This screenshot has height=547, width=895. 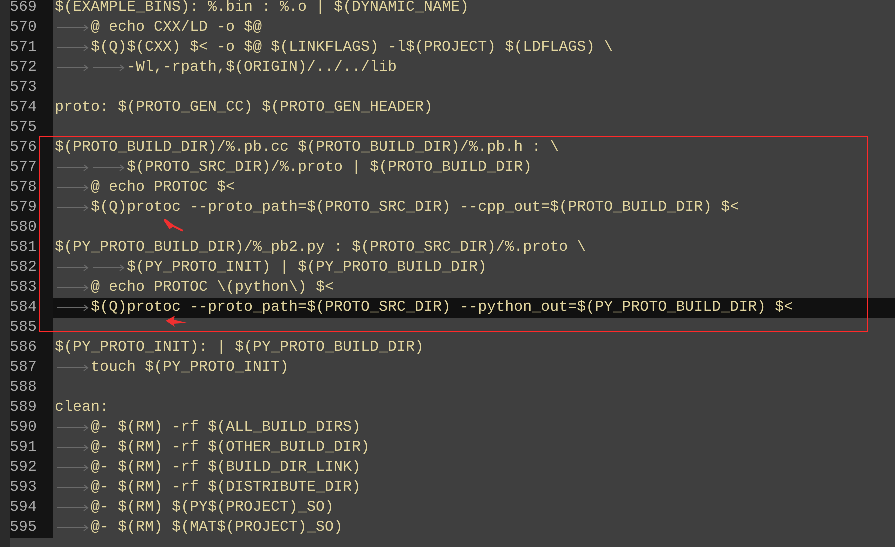 What do you see at coordinates (329, 168) in the screenshot?
I see `code-text: $(PROTO_SRC_DIR)/%.proto | $(PROTO_BUILD_DIR)` at bounding box center [329, 168].